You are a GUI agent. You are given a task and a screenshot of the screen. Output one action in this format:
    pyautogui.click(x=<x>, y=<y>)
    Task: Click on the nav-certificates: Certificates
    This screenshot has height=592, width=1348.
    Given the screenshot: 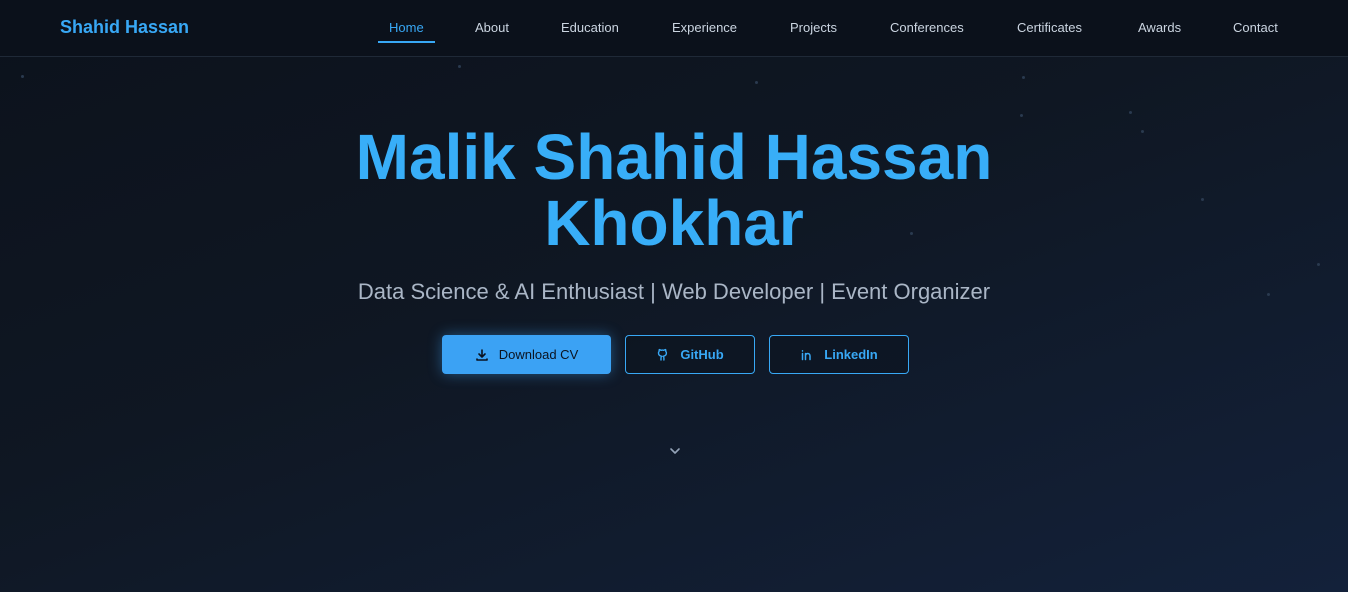 What is the action you would take?
    pyautogui.click(x=1049, y=27)
    